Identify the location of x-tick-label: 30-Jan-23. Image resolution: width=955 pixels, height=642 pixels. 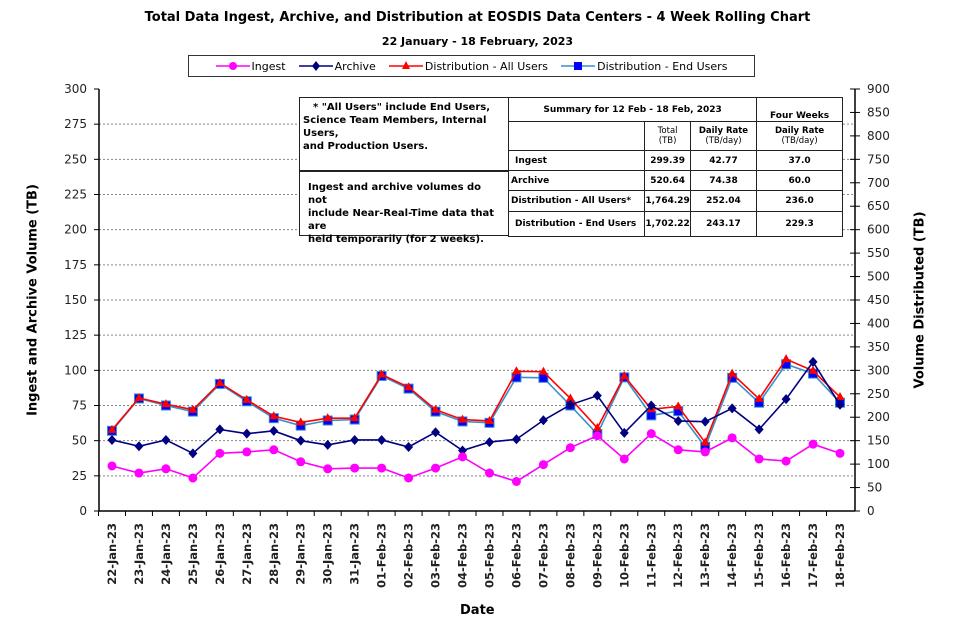
(328, 554).